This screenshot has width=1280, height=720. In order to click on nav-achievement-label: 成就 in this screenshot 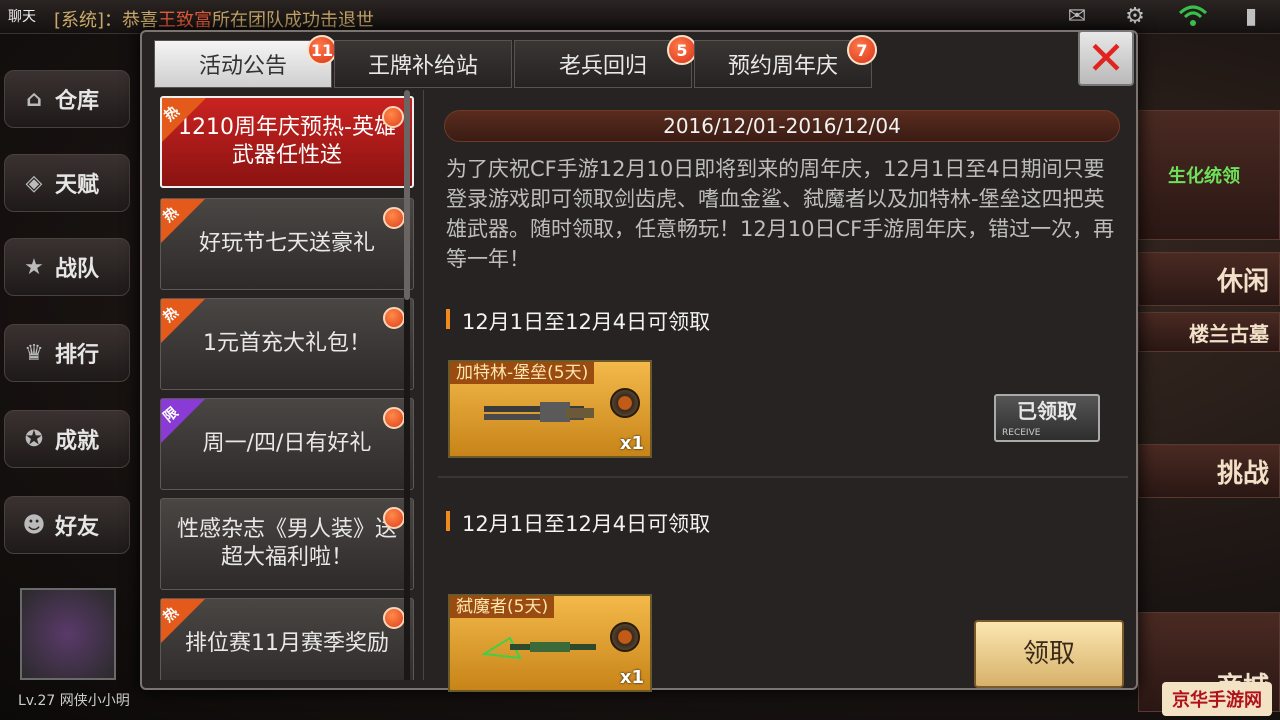, I will do `click(77, 441)`.